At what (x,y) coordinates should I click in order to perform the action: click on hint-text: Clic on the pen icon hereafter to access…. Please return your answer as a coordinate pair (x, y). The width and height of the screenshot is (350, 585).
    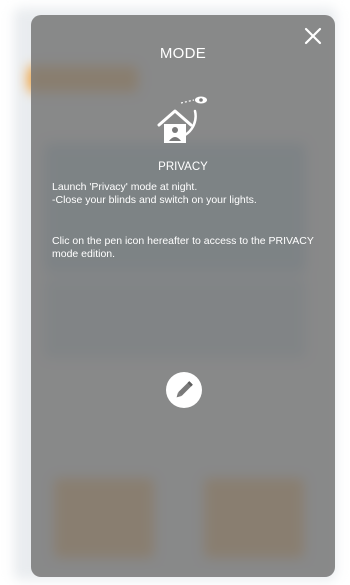
    Looking at the image, I should click on (183, 247).